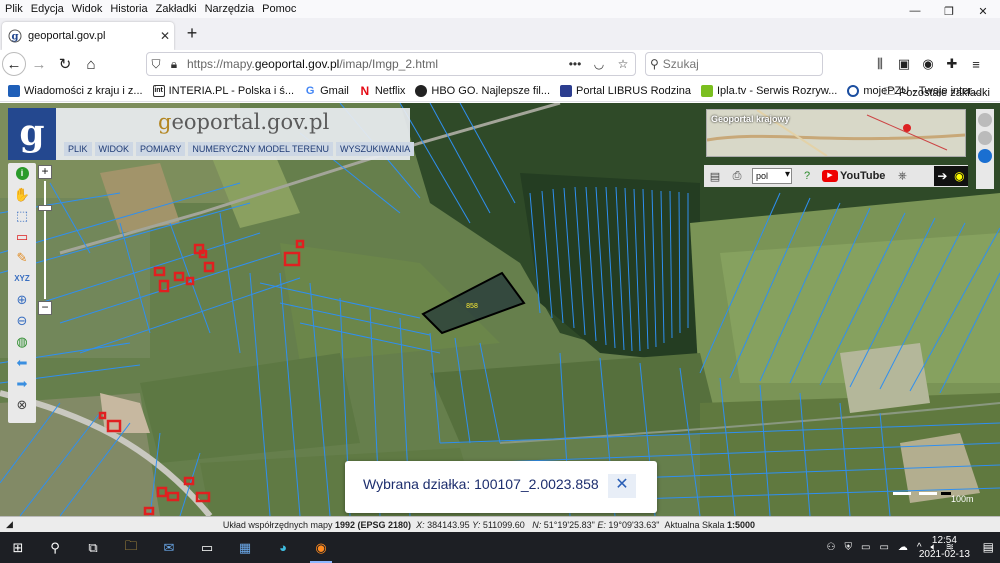 The image size is (1000, 563). I want to click on menu-item-historia: Historia, so click(128, 9).